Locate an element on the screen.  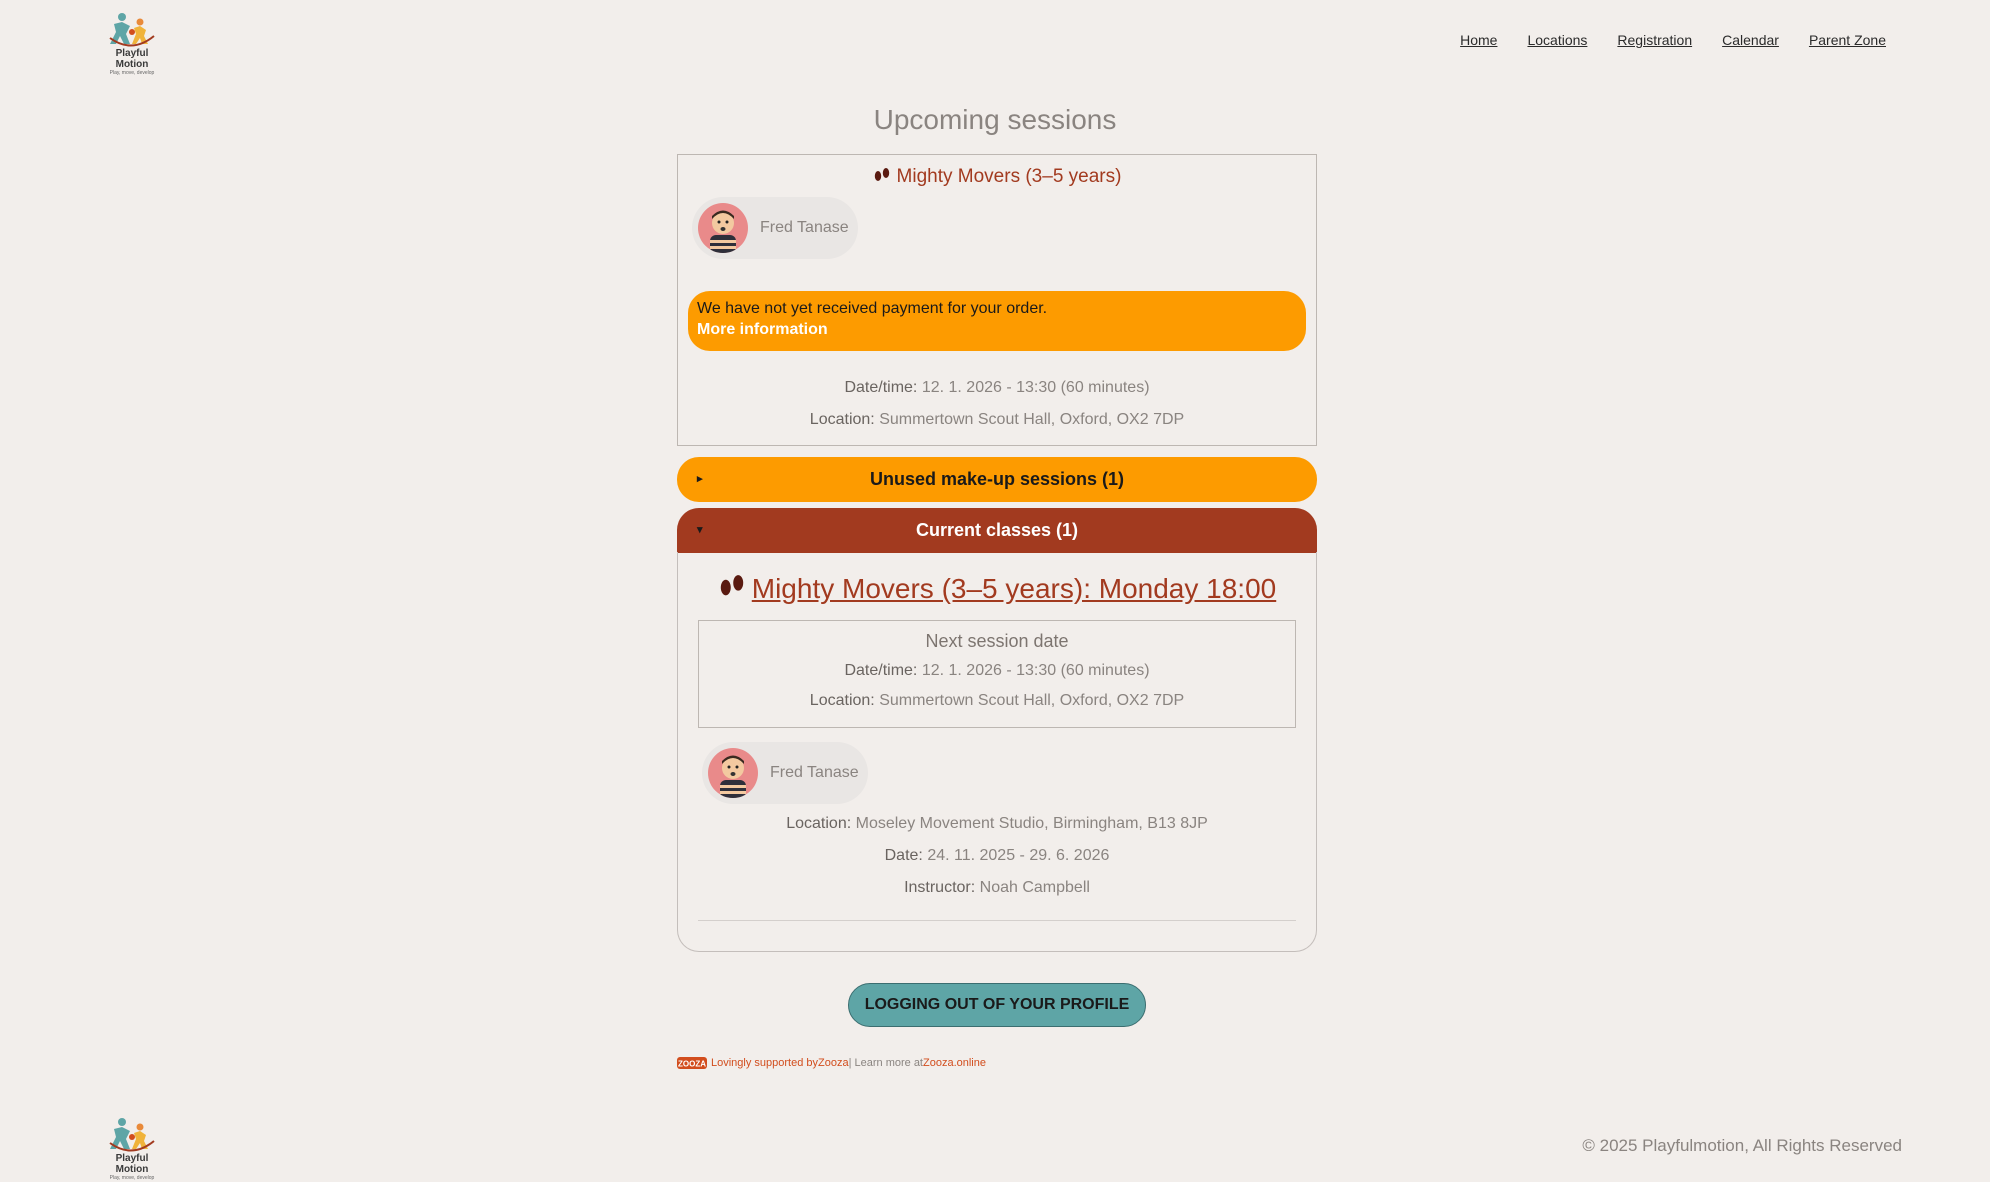
makeup-sessions-label: Unused make-up sessions (1) is located at coordinates (997, 479).